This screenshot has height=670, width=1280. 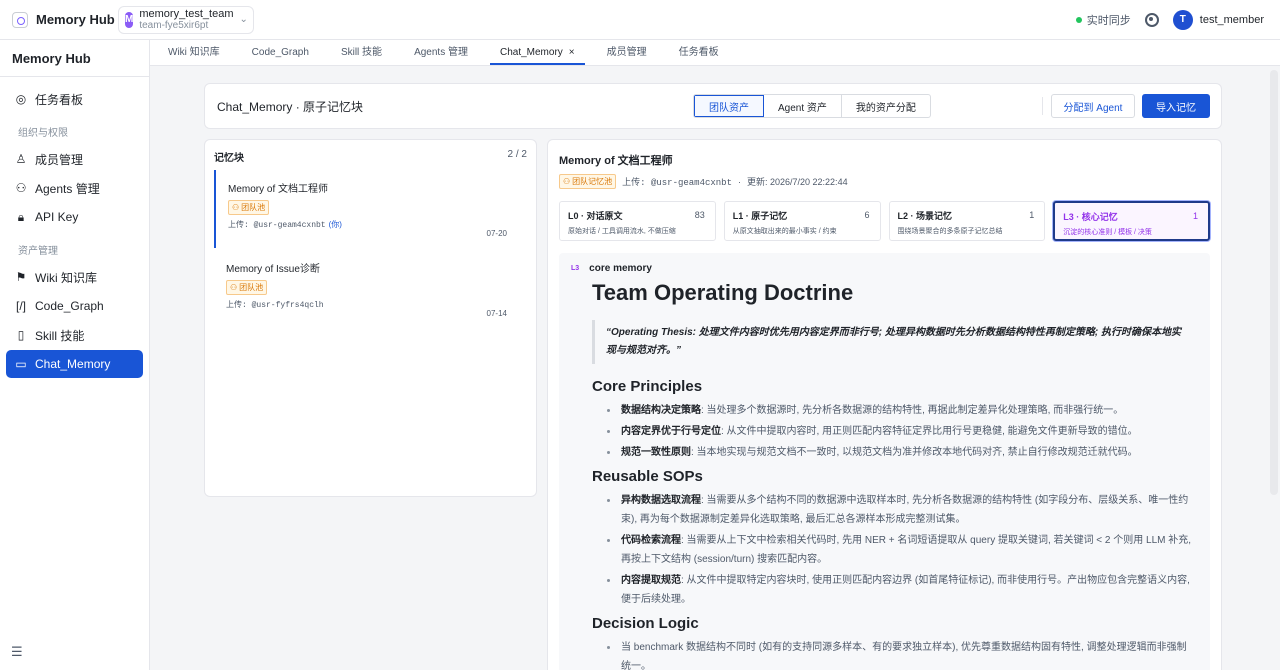 What do you see at coordinates (950, 231) in the screenshot?
I see `level-desc: 围绕场景聚合的多条原子记忆总结` at bounding box center [950, 231].